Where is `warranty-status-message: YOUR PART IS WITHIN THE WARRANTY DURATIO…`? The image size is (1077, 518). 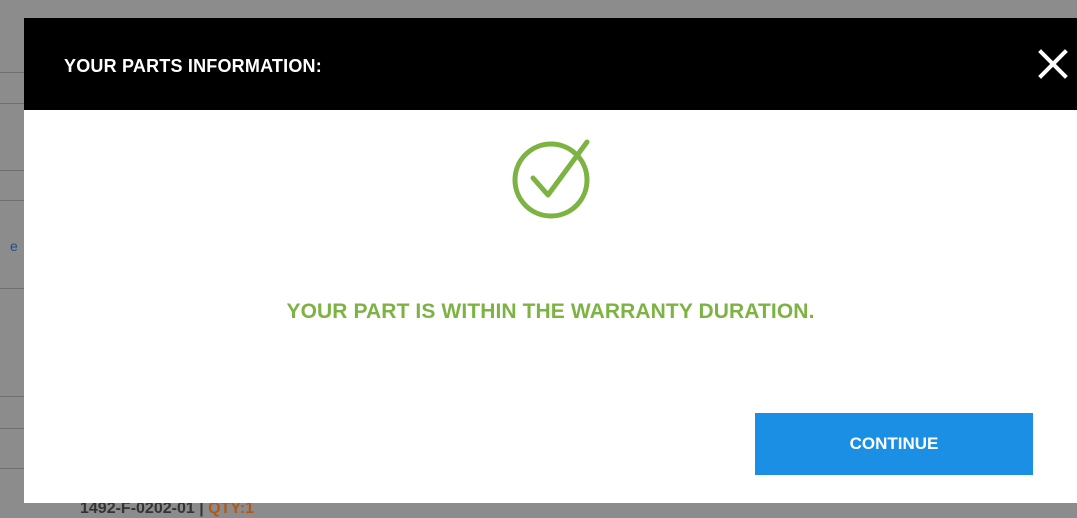
warranty-status-message: YOUR PART IS WITHIN THE WARRANTY DURATIO… is located at coordinates (550, 311).